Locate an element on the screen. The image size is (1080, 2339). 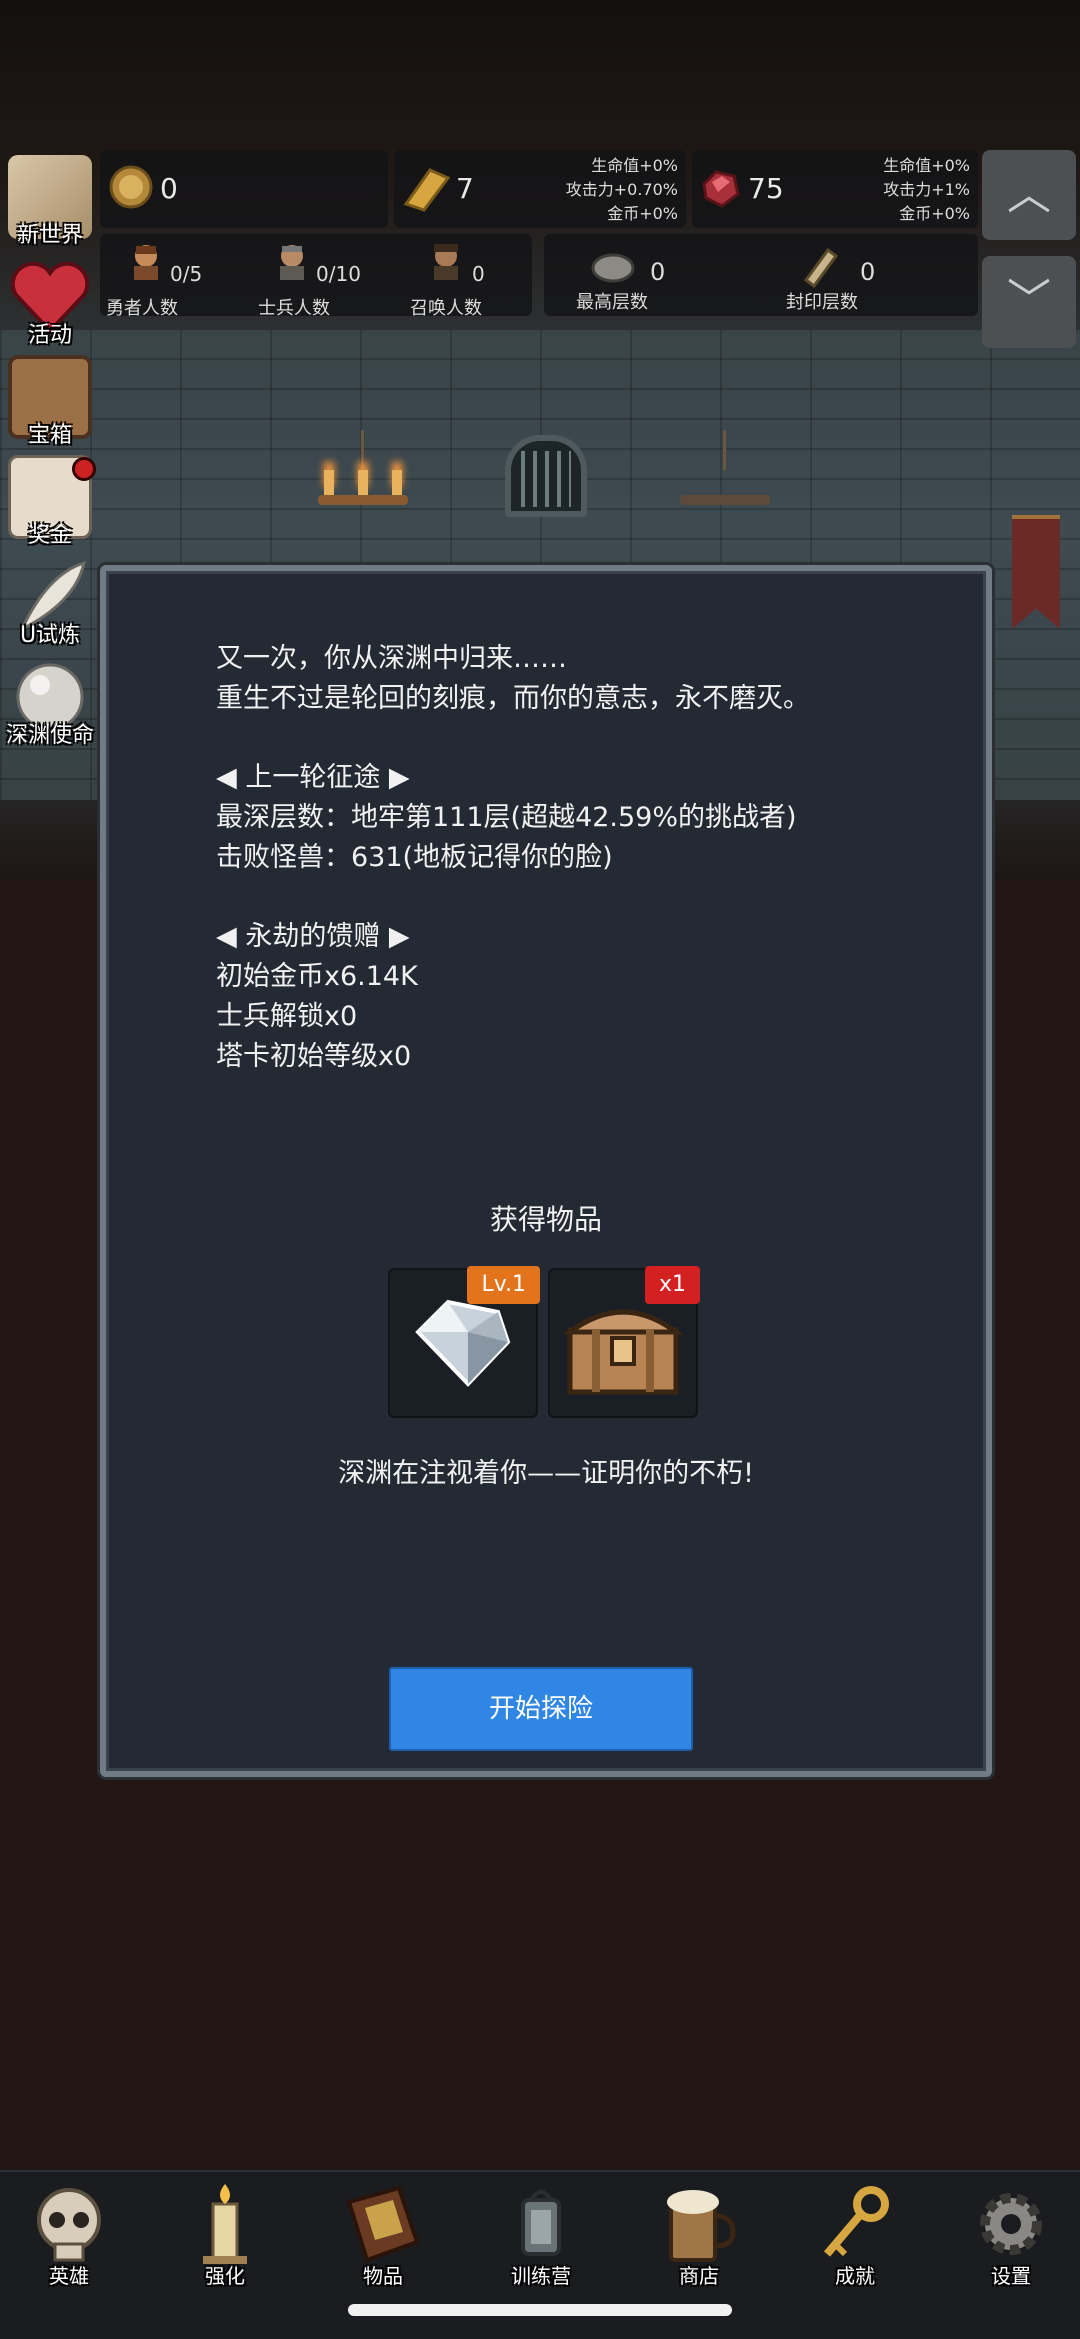
gold-bar-bonus: 生命值+0% 攻击力+0.70% 金币+0% is located at coordinates (621, 189).